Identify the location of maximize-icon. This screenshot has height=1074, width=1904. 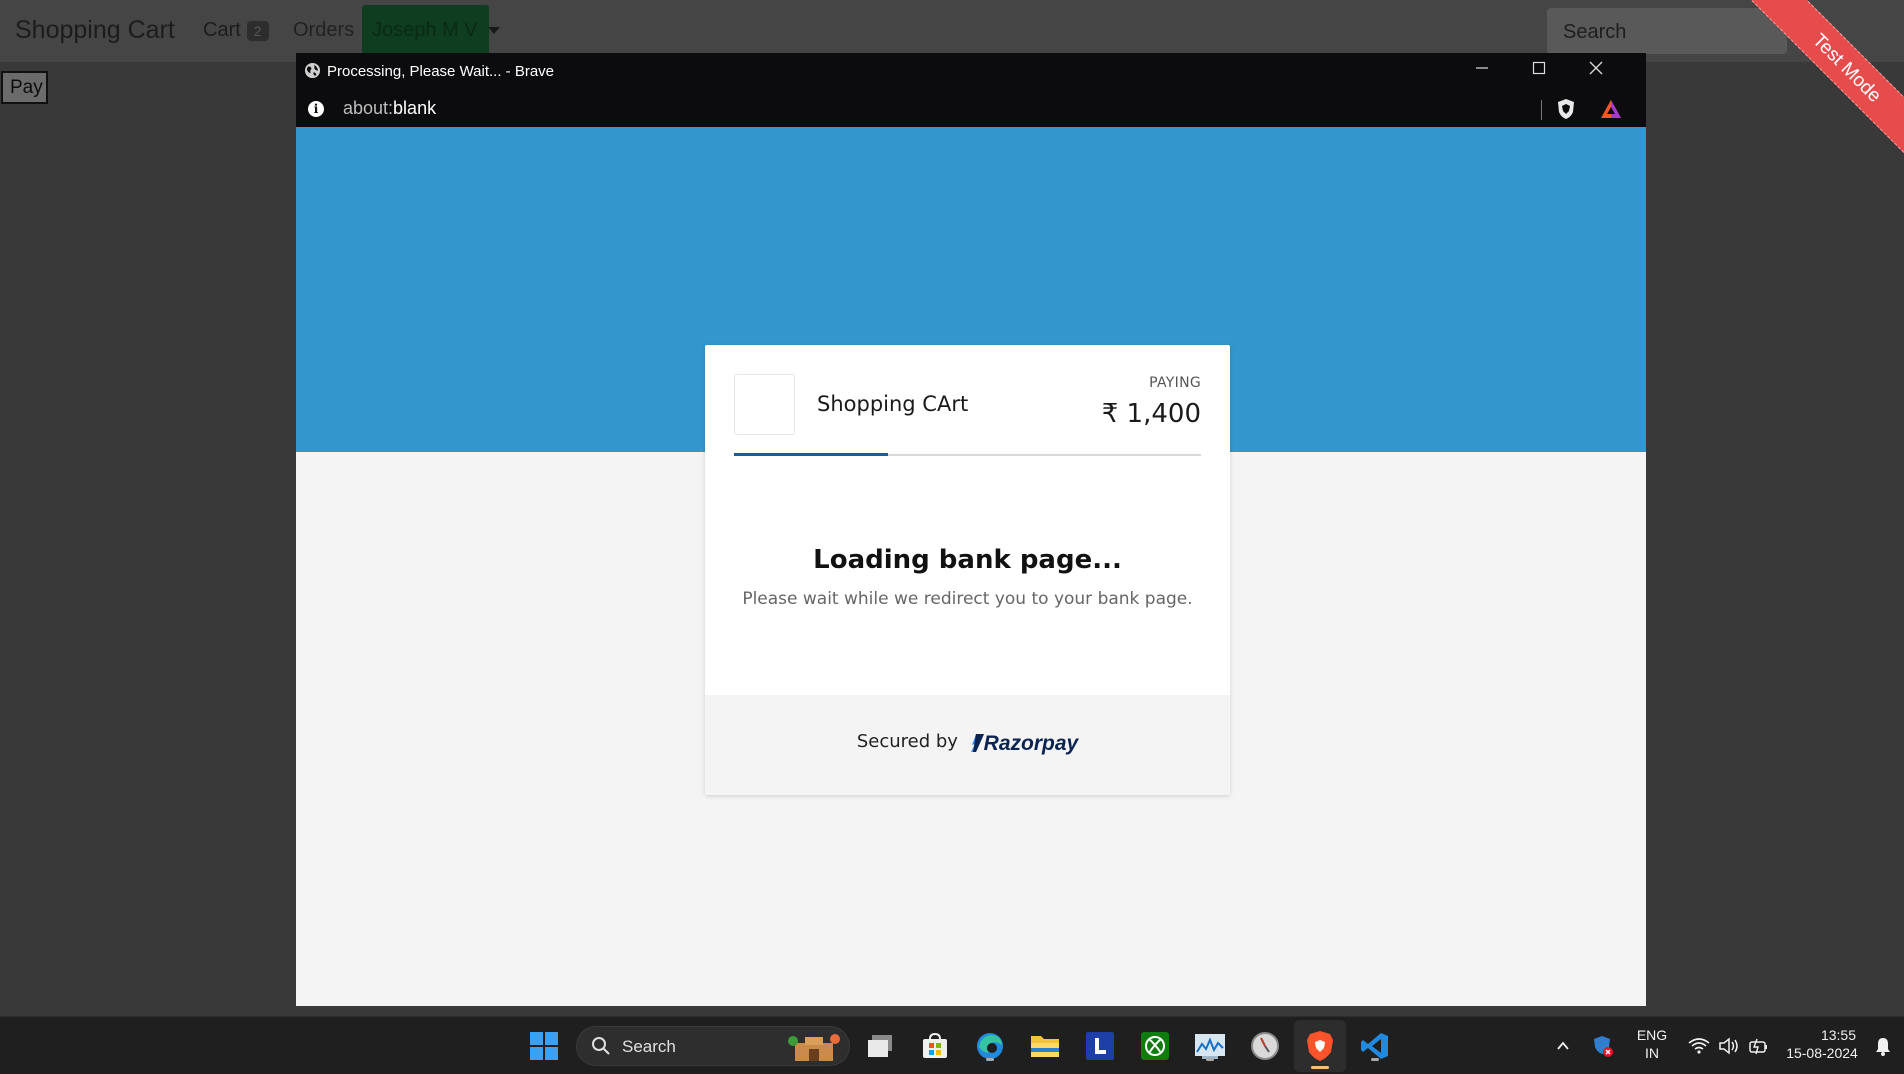
(1539, 68).